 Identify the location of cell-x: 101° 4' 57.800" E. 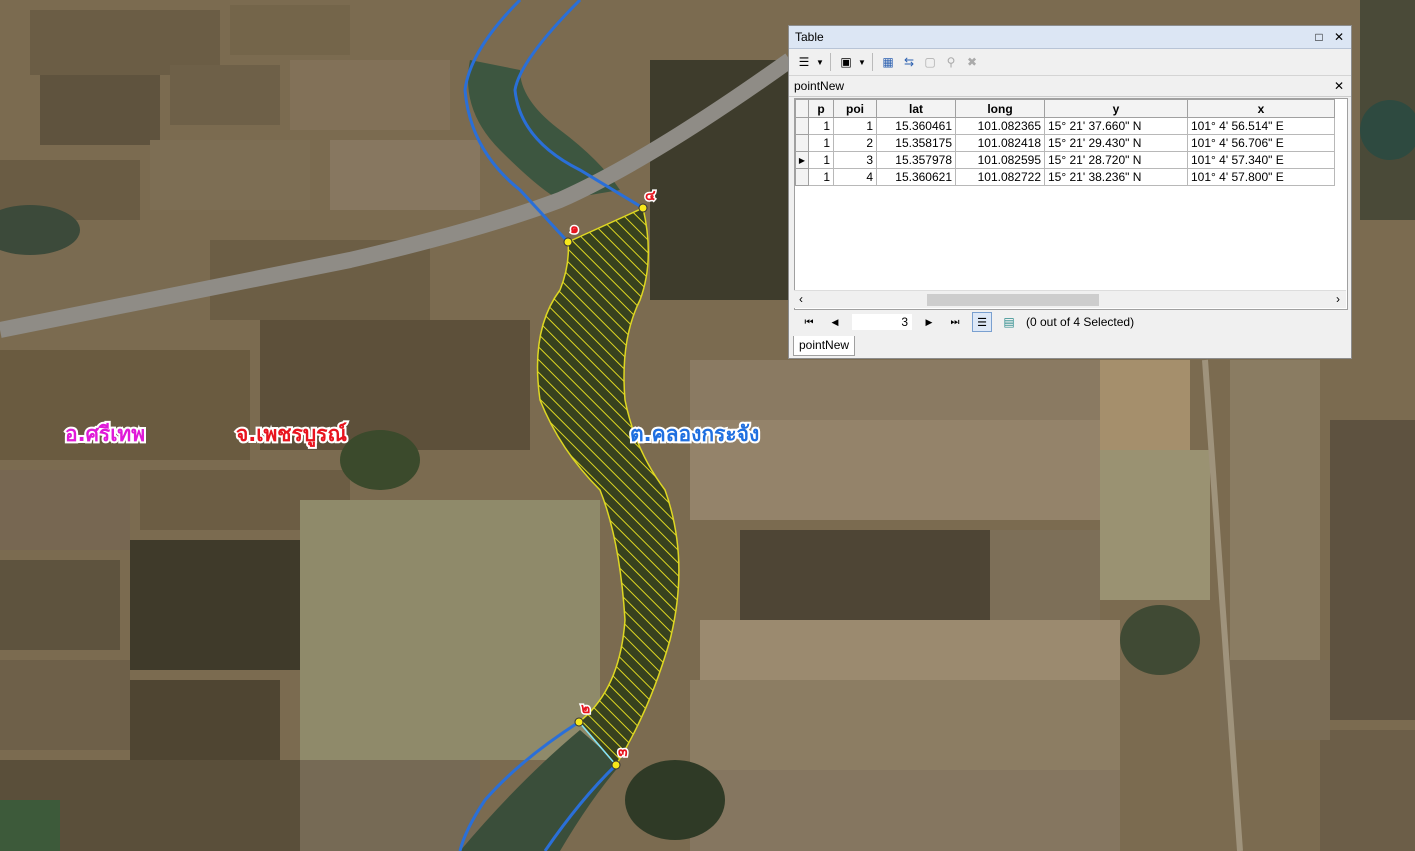
(1261, 177).